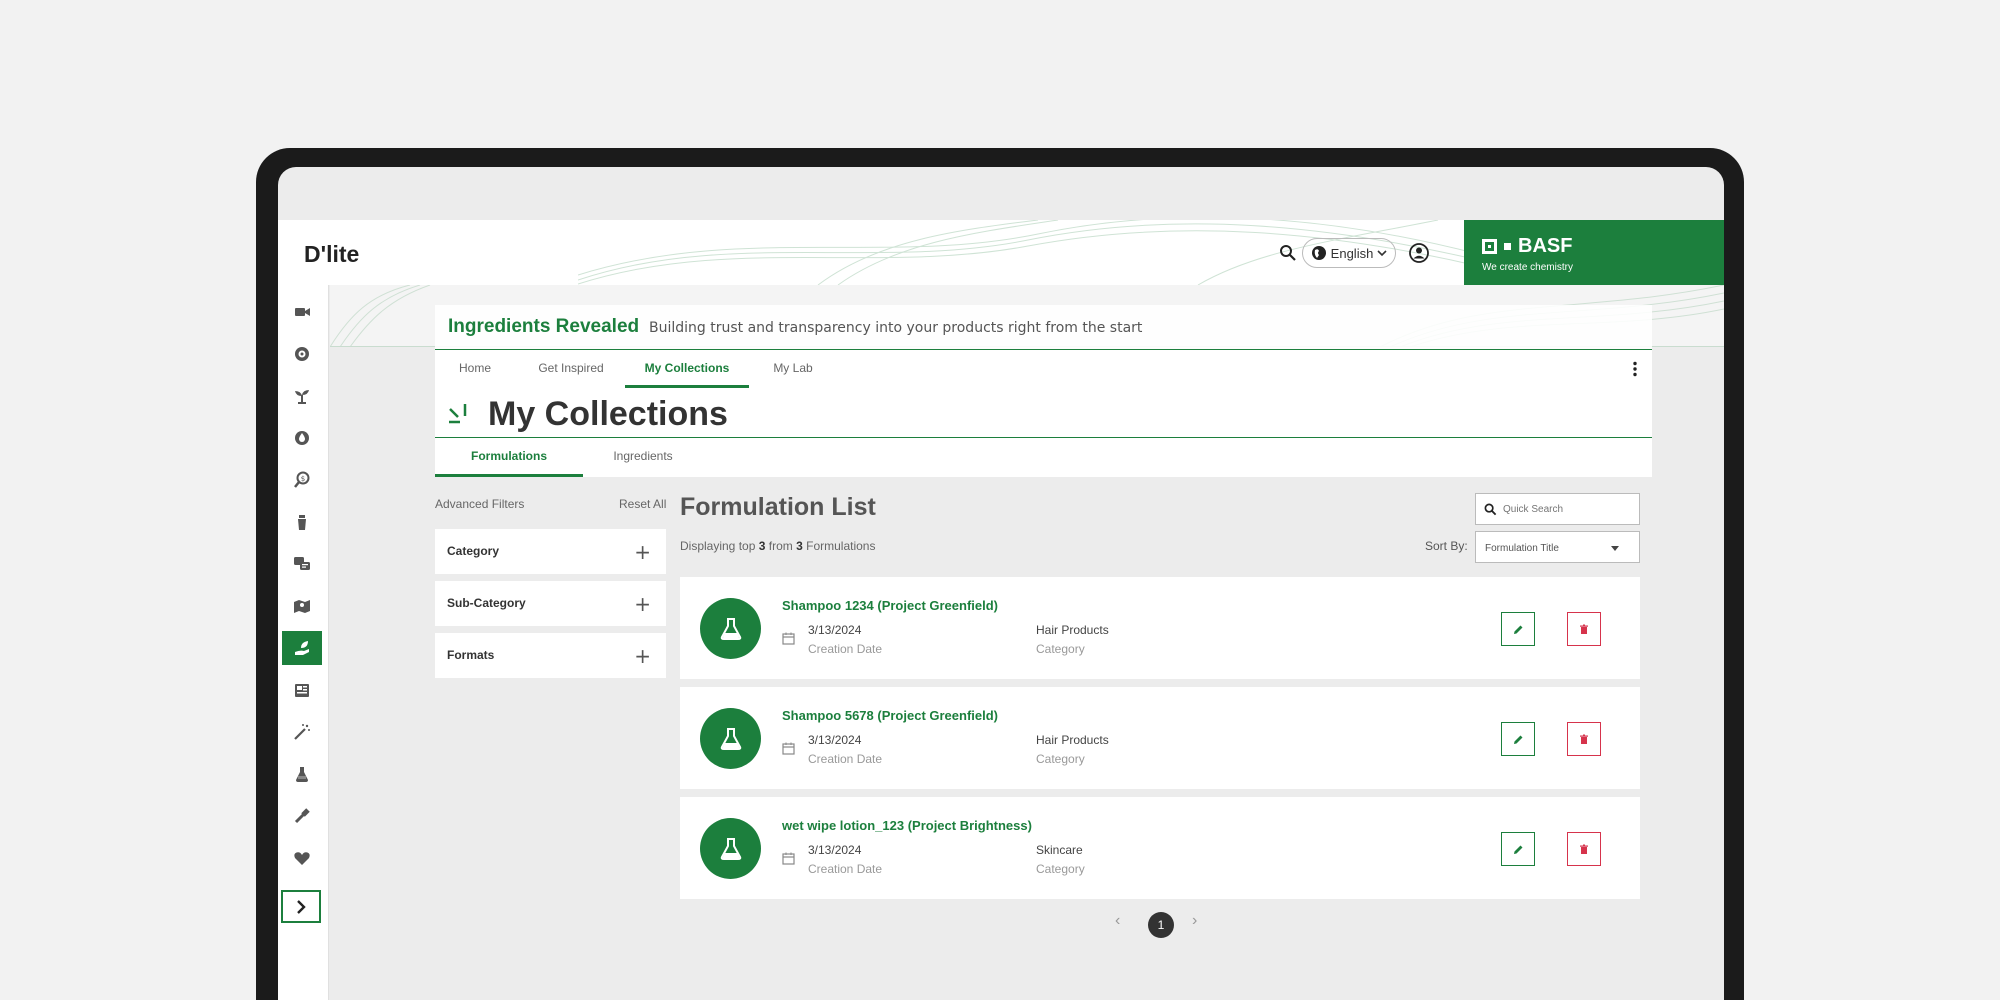 This screenshot has height=1000, width=2000. Describe the element at coordinates (1161, 925) in the screenshot. I see `page-number-button: 1` at that location.